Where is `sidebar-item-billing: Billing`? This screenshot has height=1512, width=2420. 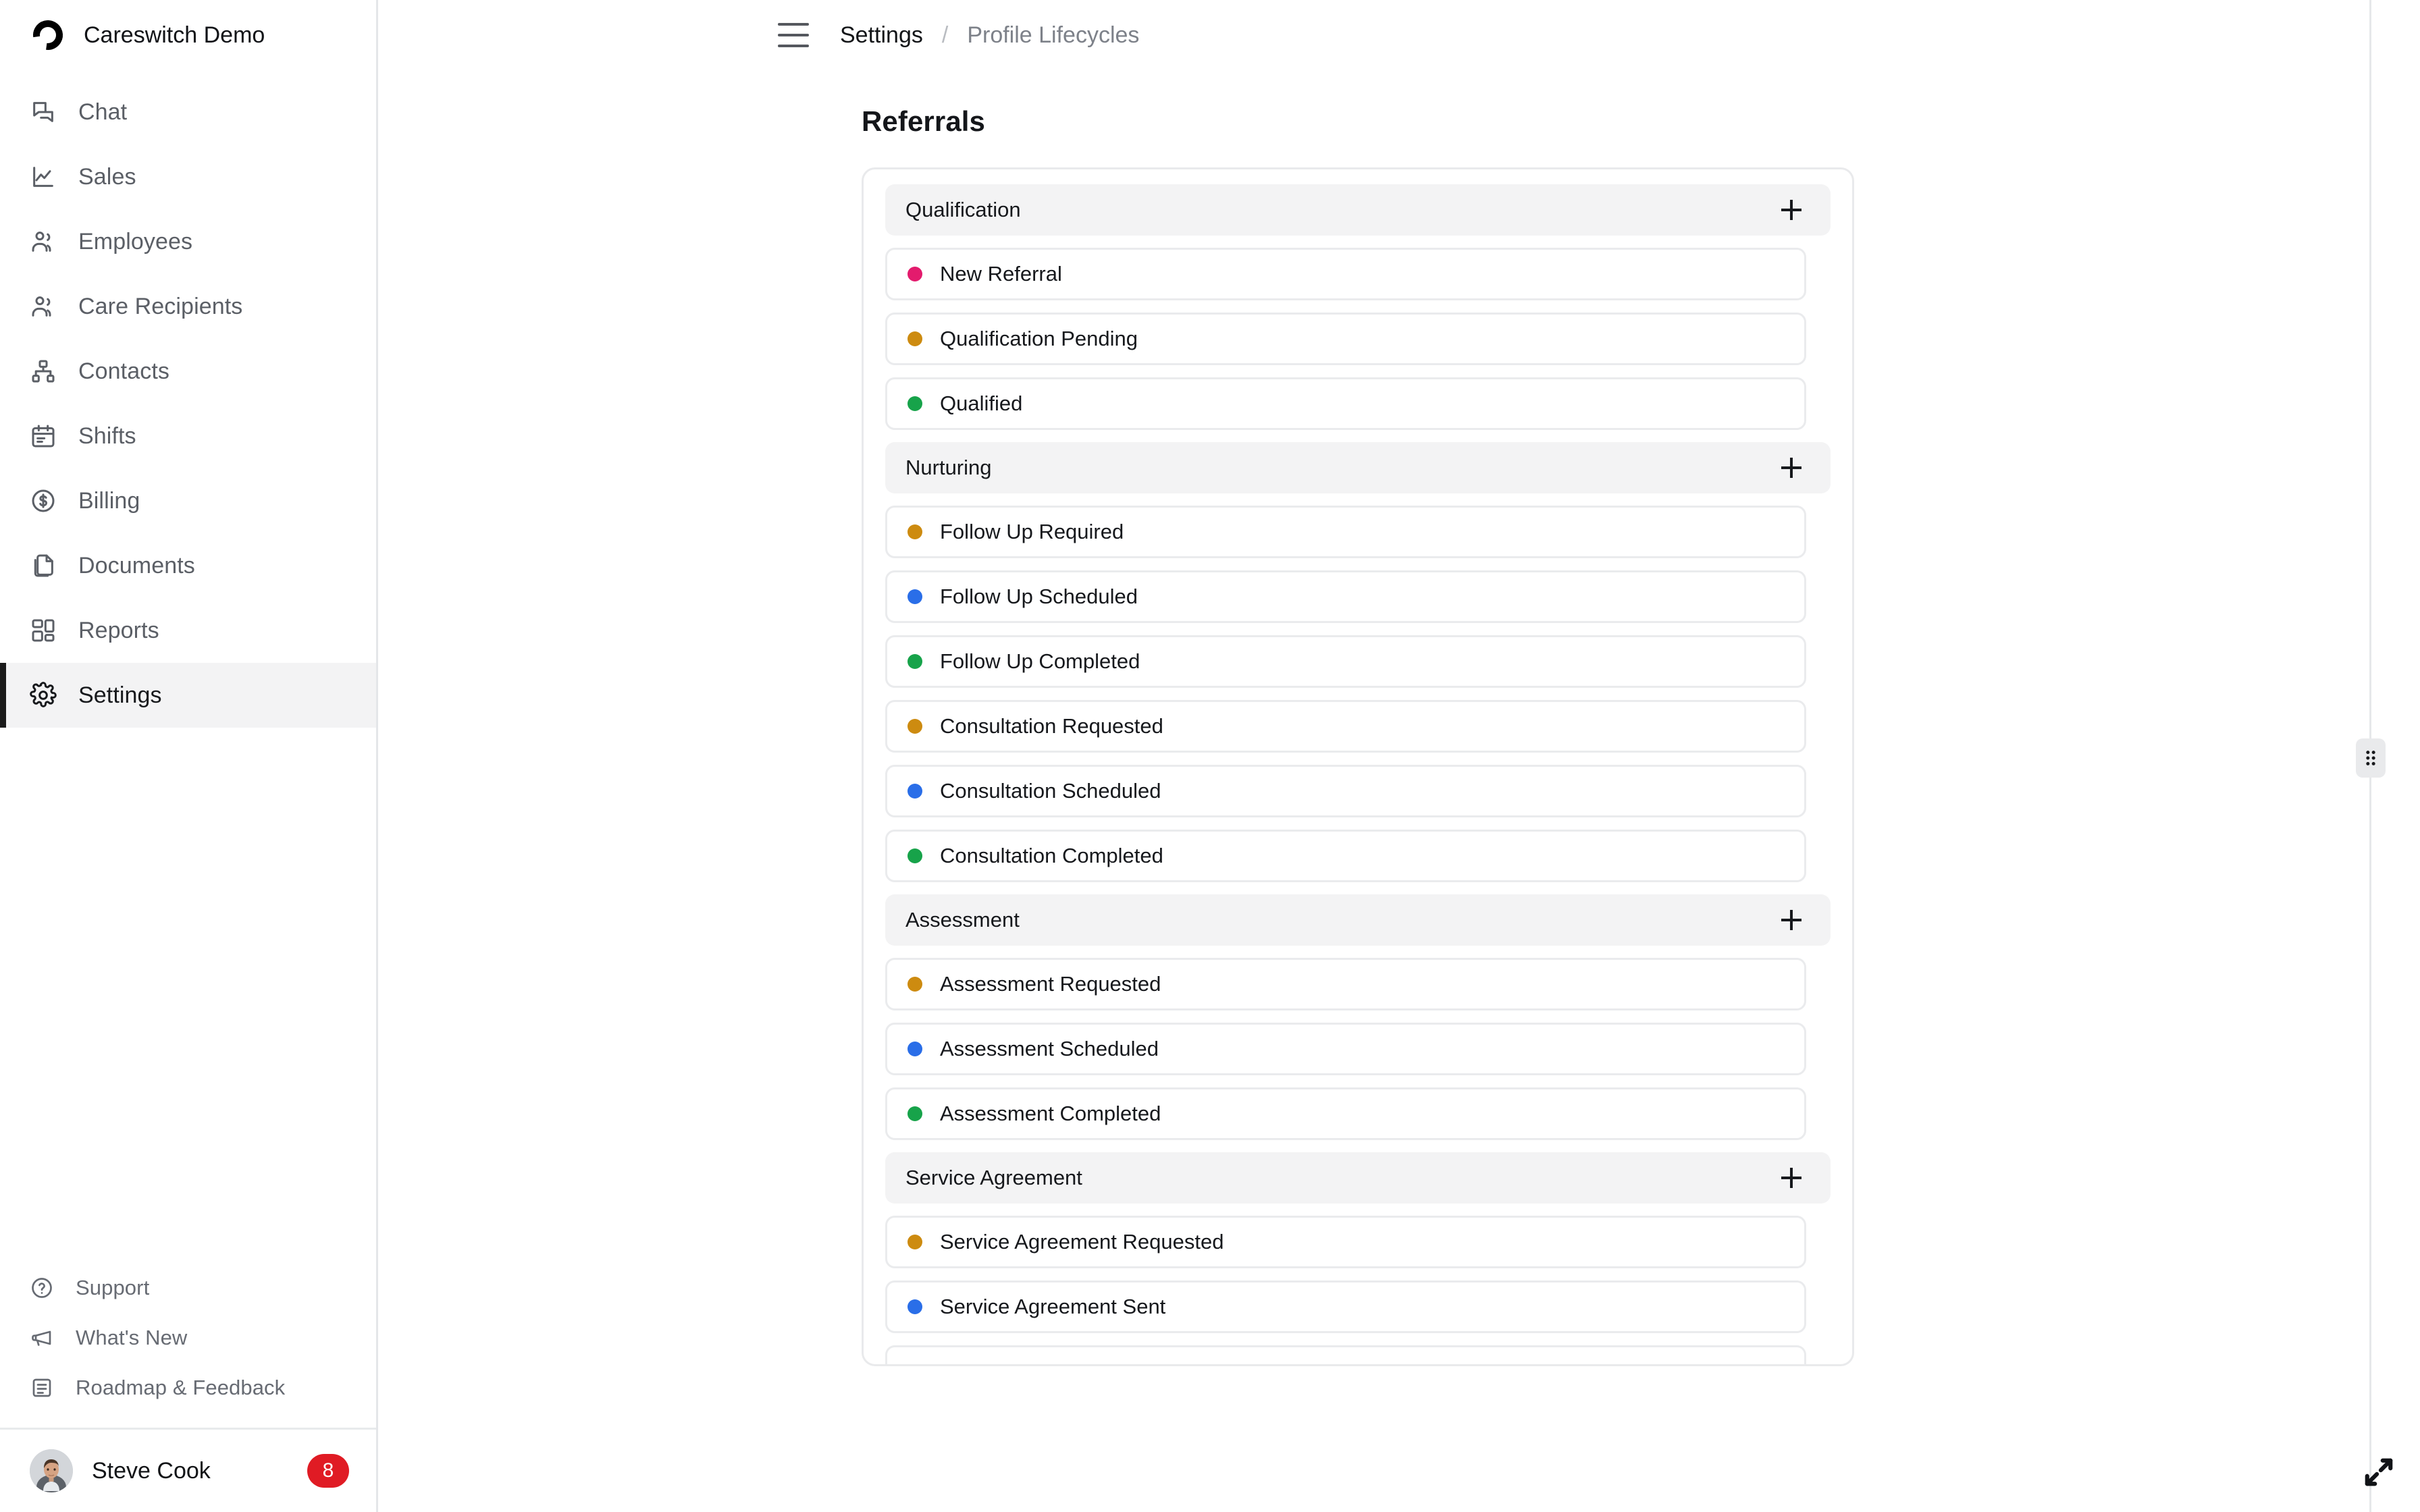
sidebar-item-billing: Billing is located at coordinates (188, 500).